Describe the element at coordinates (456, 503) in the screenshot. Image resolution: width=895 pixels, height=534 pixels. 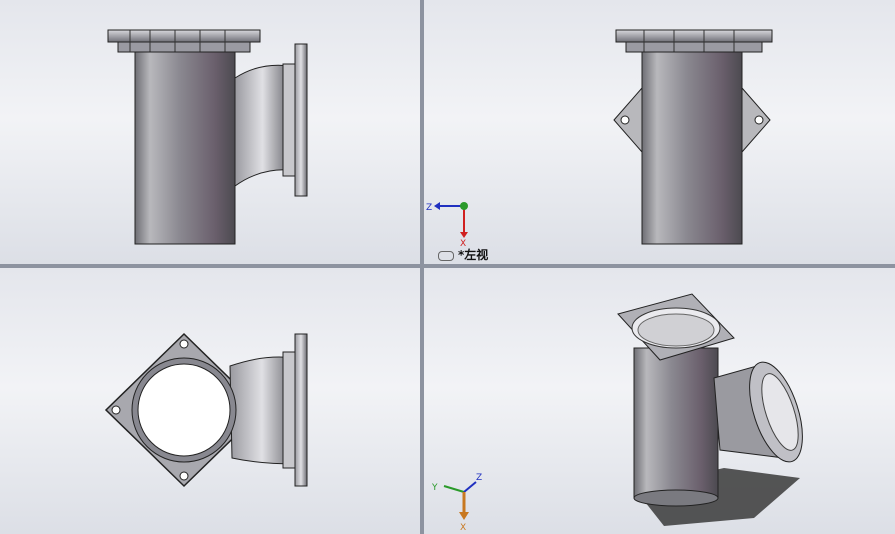
I see `iso-triad-icon: Y Z X` at that location.